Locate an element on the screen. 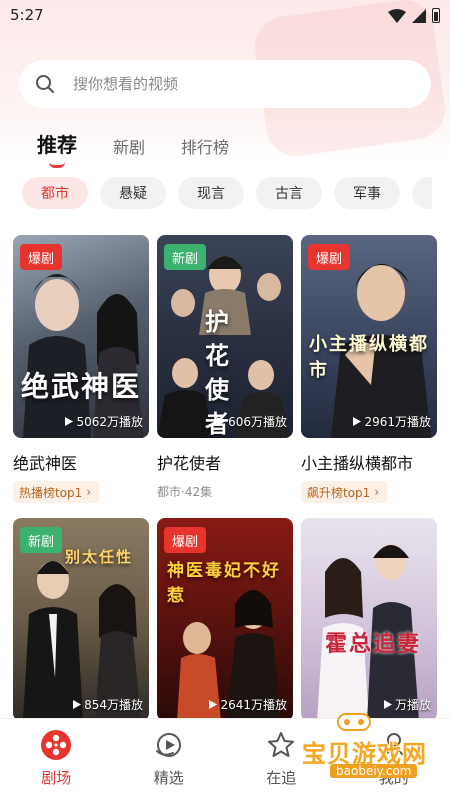  search-bar is located at coordinates (225, 84).